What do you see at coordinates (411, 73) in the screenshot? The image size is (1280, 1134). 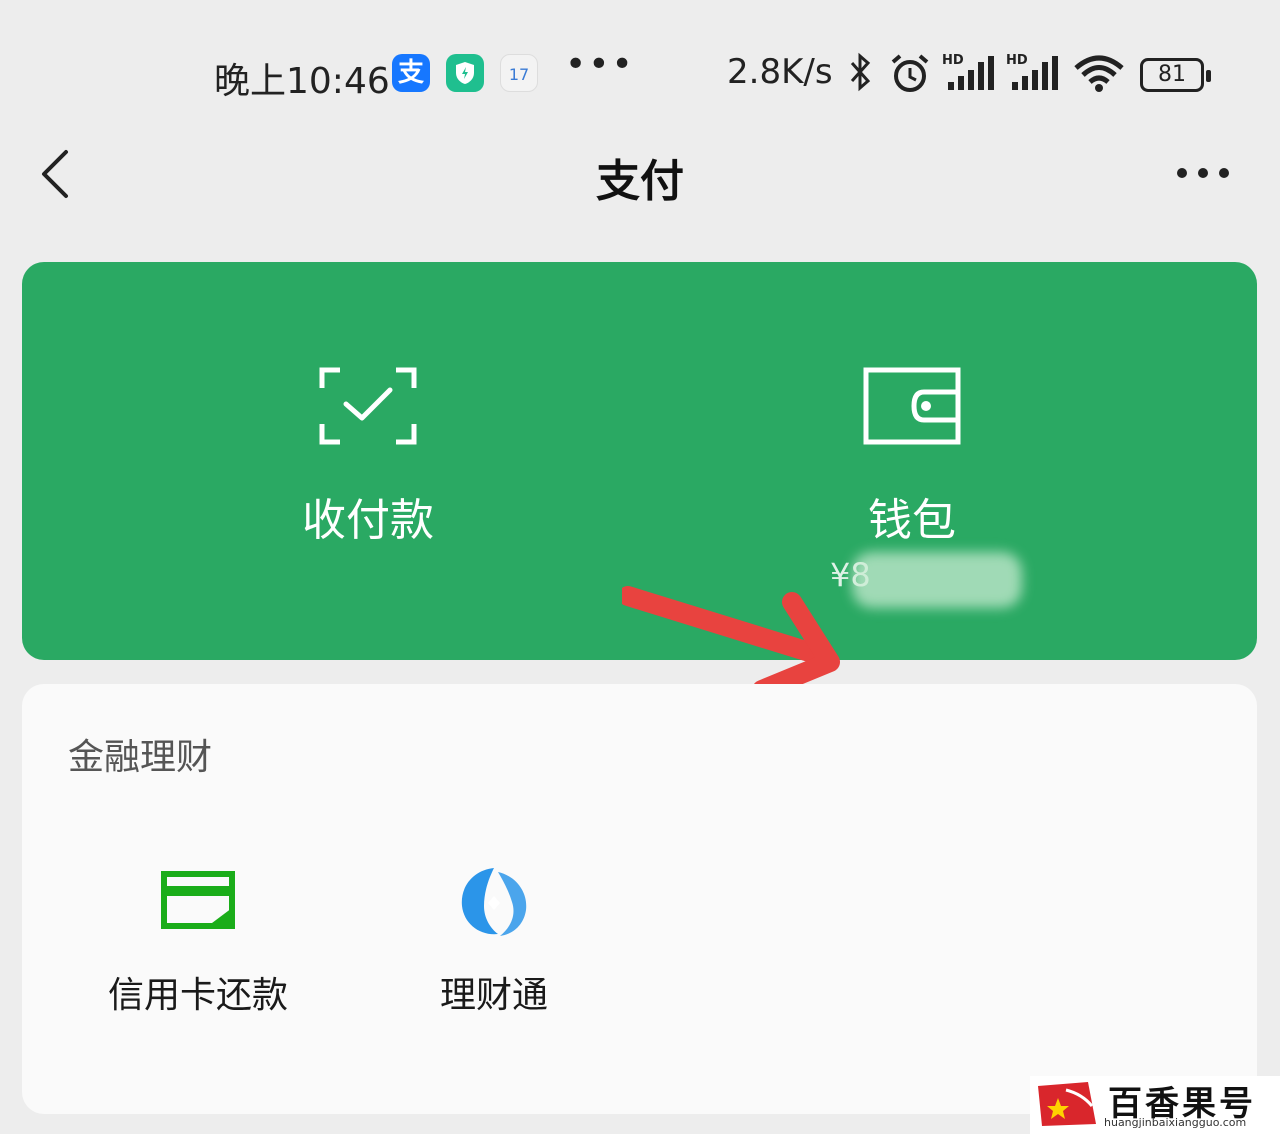 I see `alipay-icon: 支` at bounding box center [411, 73].